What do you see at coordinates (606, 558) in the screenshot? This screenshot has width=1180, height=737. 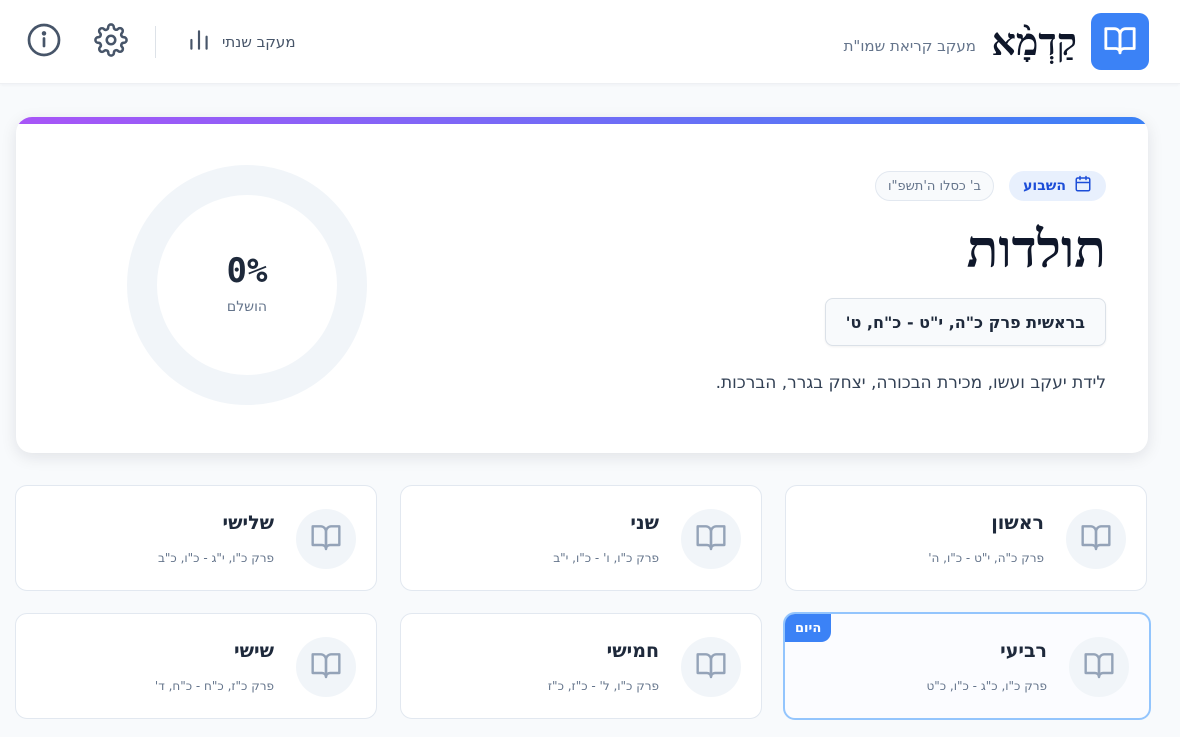 I see `aliyah-range: פרק כ"ו, ו' - כ"ו, י"ב` at bounding box center [606, 558].